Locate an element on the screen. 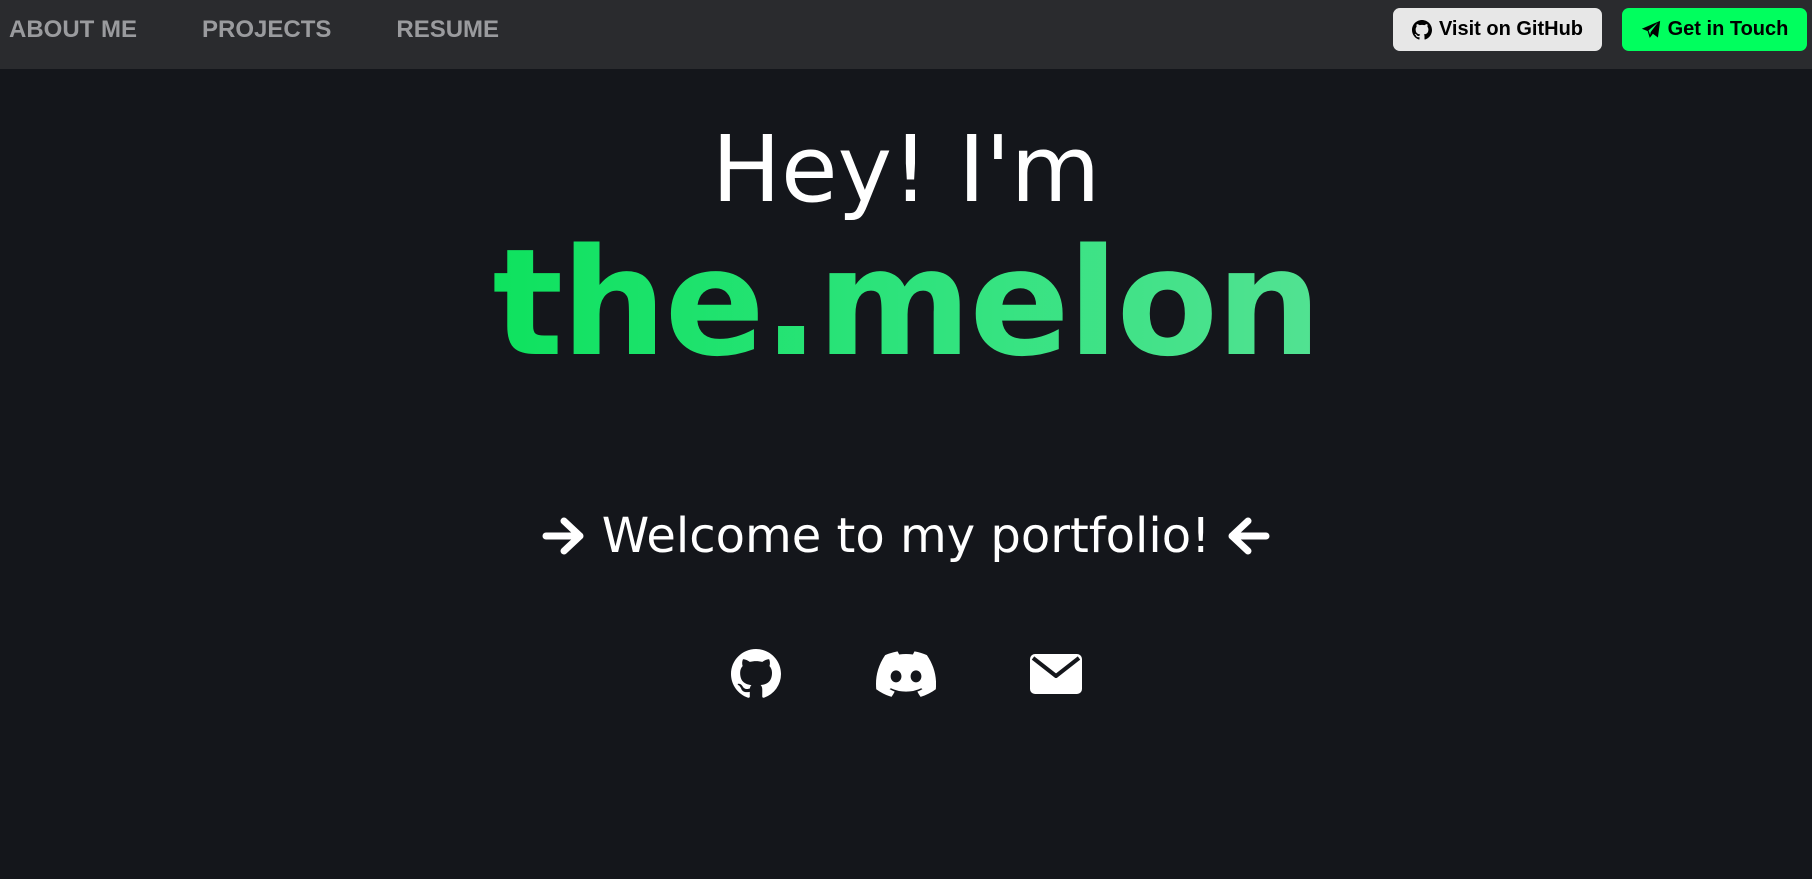 The image size is (1812, 879). main-nav: ABOUT ME PROJECTS RESUME is located at coordinates (286, 29).